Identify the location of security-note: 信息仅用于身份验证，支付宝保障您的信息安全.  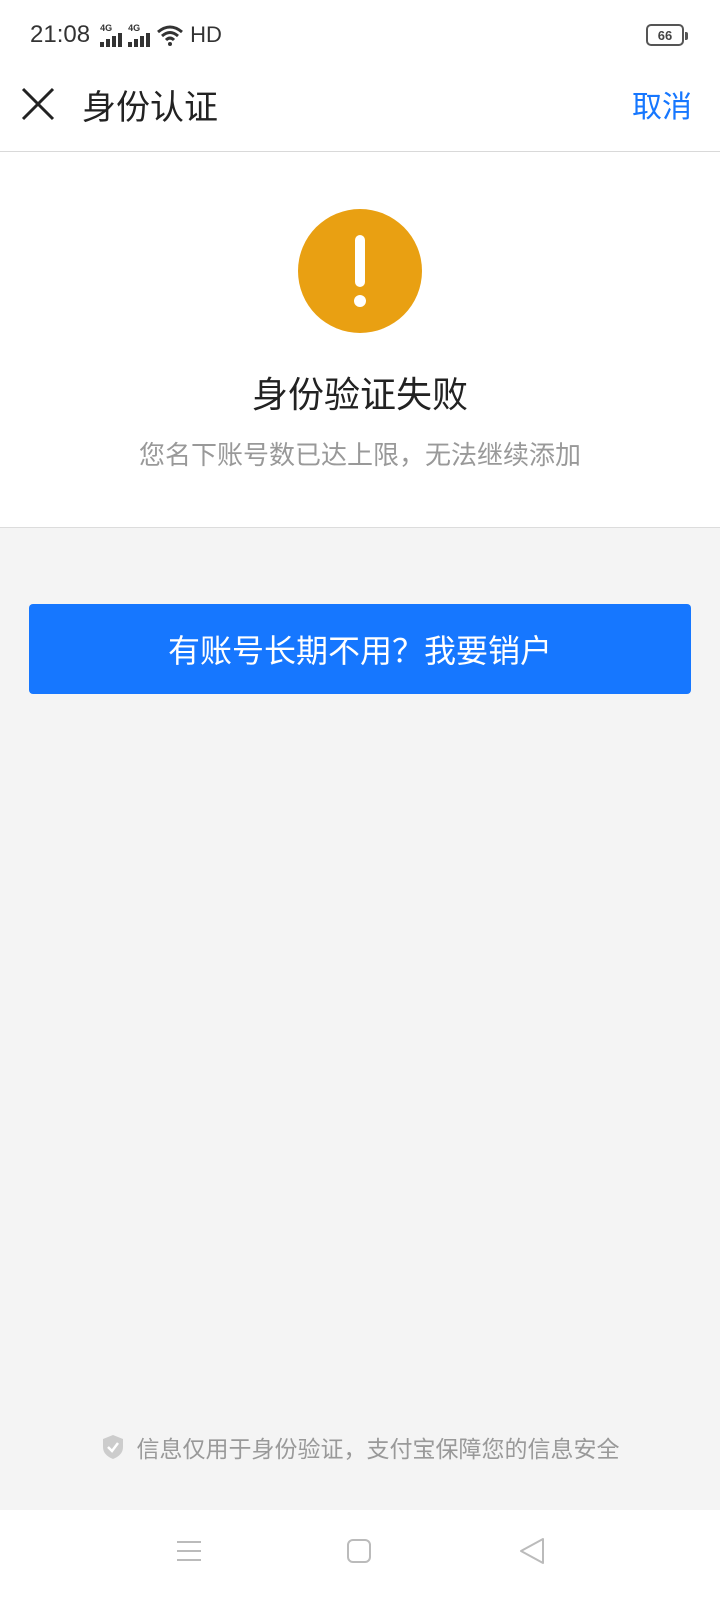
(360, 1447).